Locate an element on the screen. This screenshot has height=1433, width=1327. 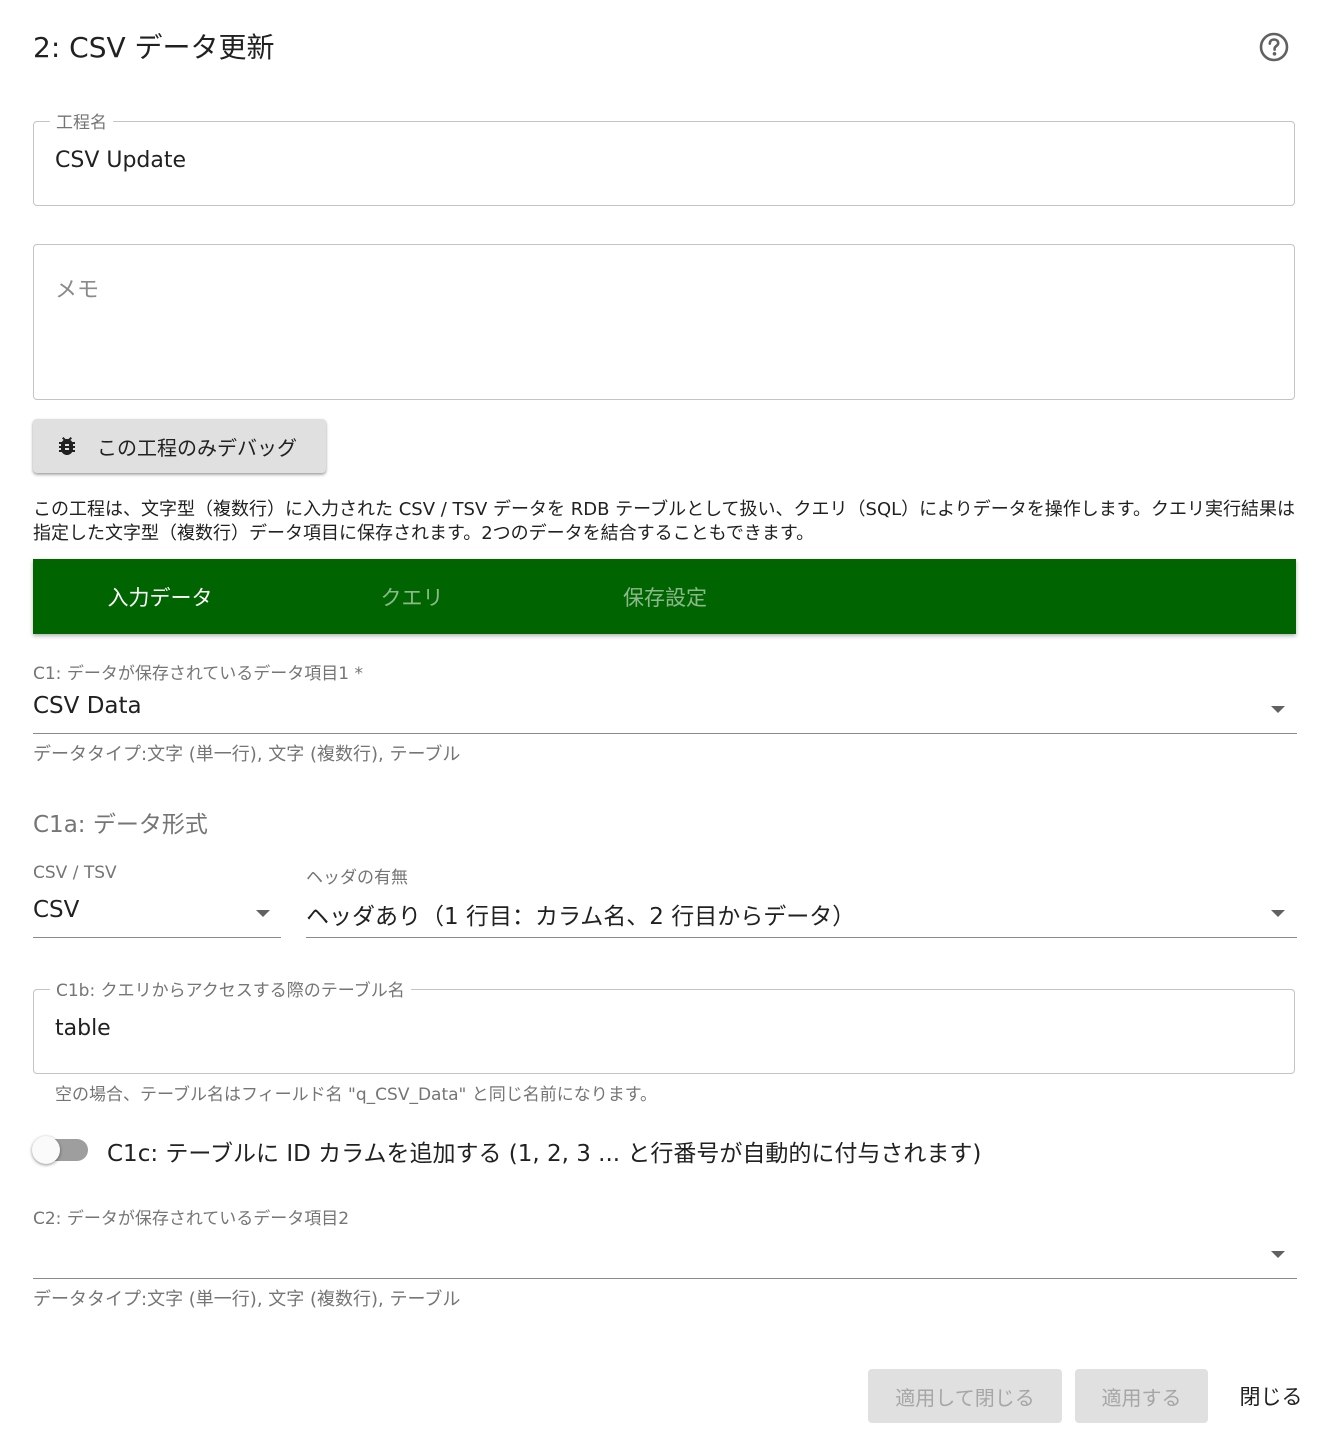
header-chevron-down-icon is located at coordinates (1278, 913).